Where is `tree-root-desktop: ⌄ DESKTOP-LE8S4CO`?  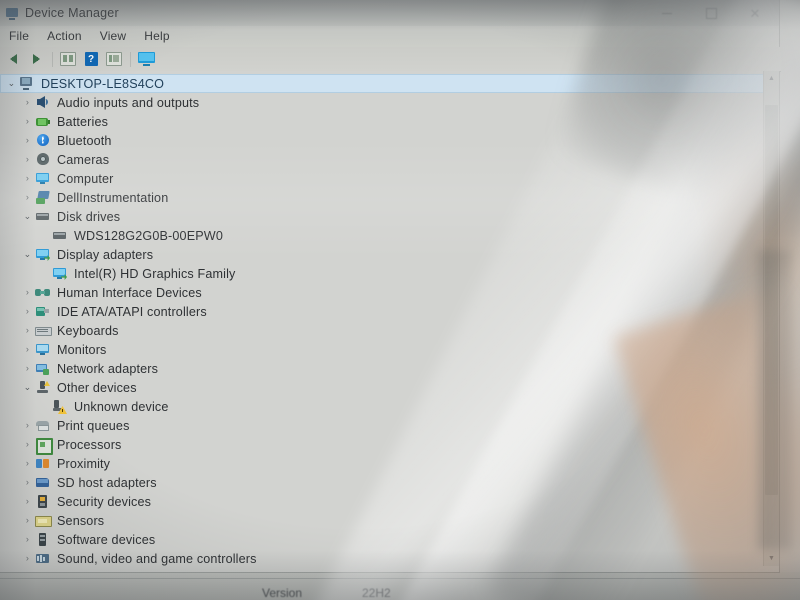
tree-root-desktop: ⌄ DESKTOP-LE8S4CO is located at coordinates (389, 83).